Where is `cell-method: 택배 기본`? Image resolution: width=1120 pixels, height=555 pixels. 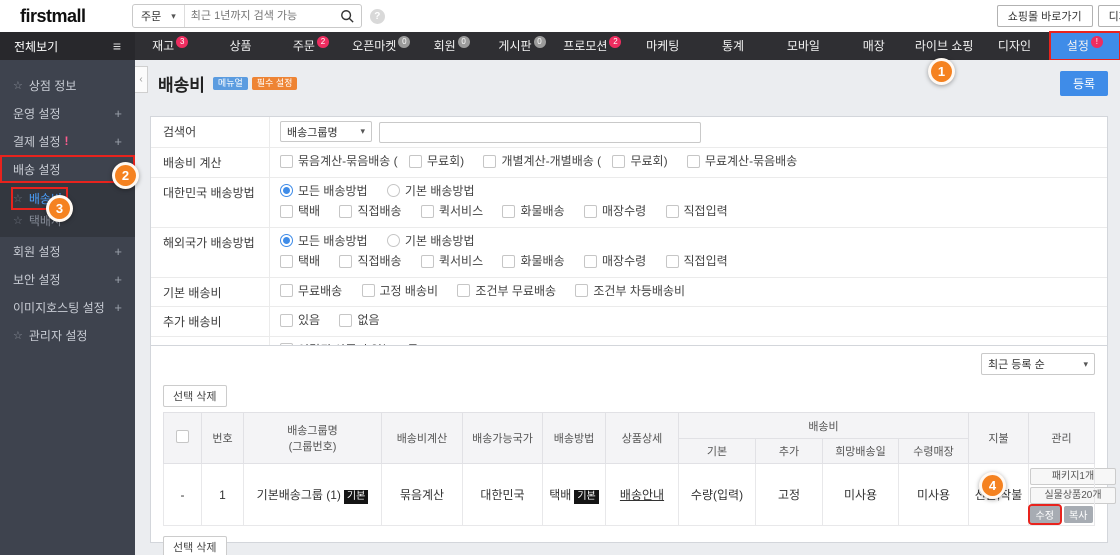 cell-method: 택배 기본 is located at coordinates (574, 494).